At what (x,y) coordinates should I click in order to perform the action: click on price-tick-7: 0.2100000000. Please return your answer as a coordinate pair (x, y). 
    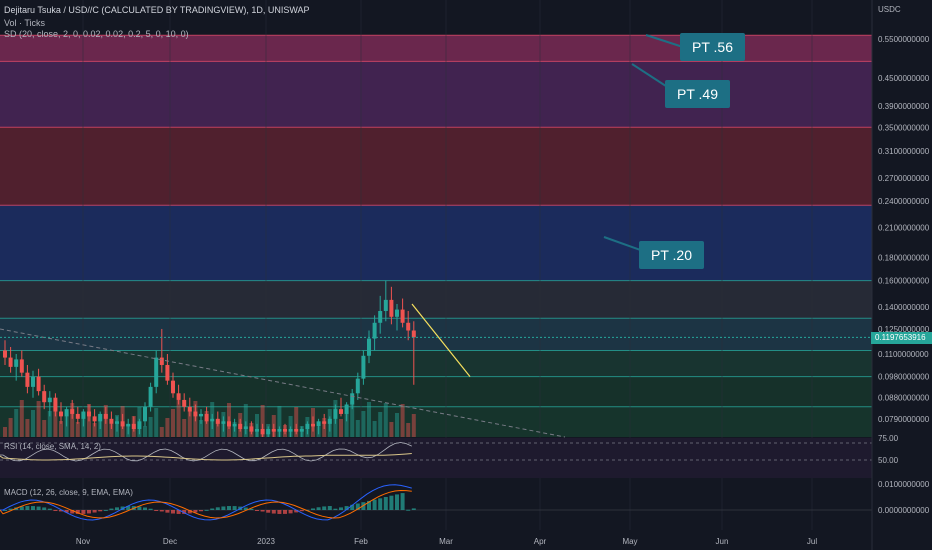
    Looking at the image, I should click on (904, 227).